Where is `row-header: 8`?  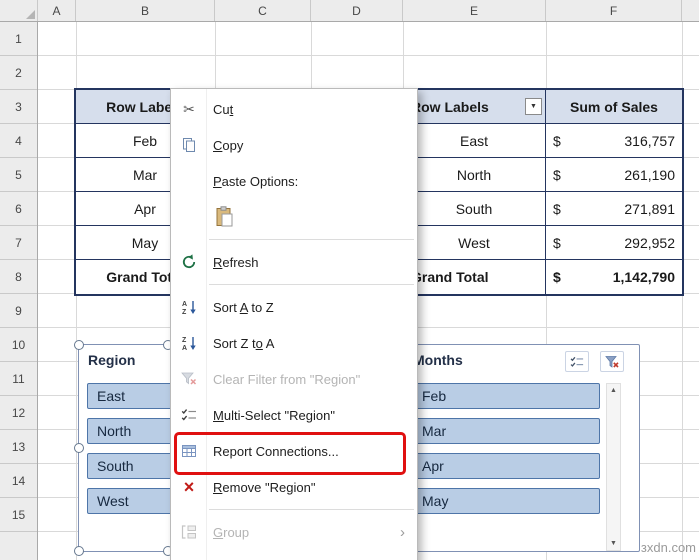 row-header: 8 is located at coordinates (18, 277).